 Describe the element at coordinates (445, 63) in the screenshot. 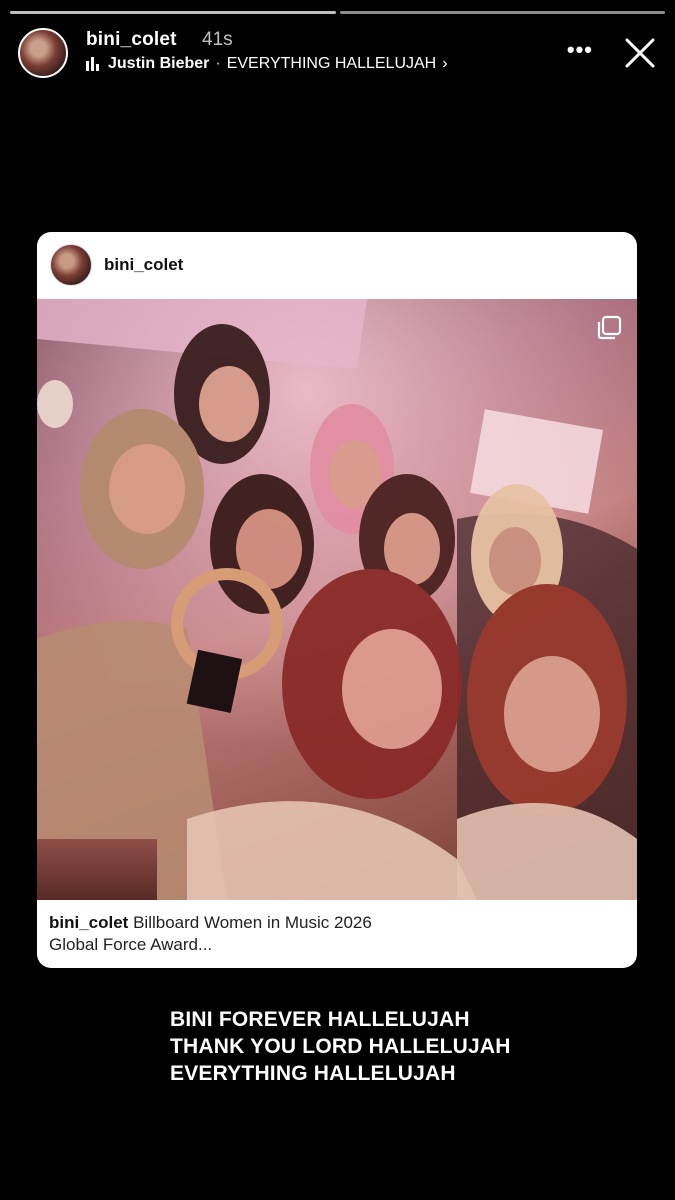

I see `chevron-right-icon: ›` at that location.